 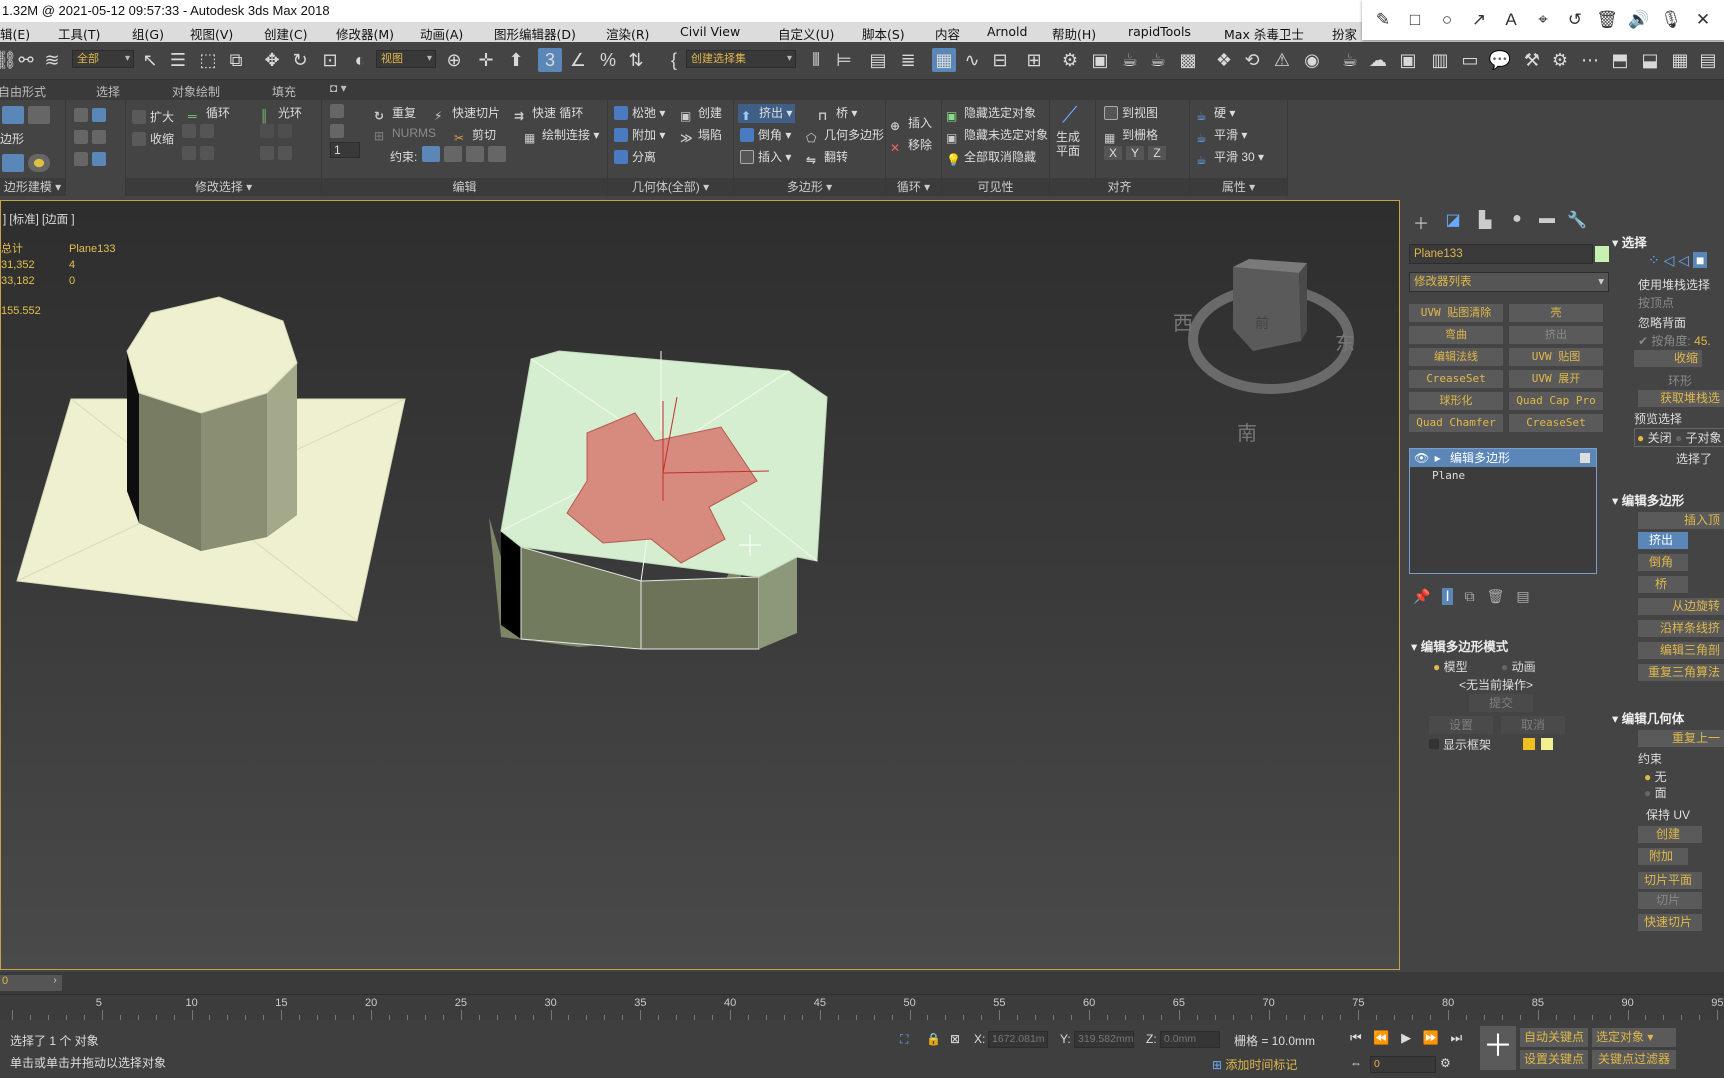 I want to click on animate-radio: ● 动画, so click(x=1518, y=666).